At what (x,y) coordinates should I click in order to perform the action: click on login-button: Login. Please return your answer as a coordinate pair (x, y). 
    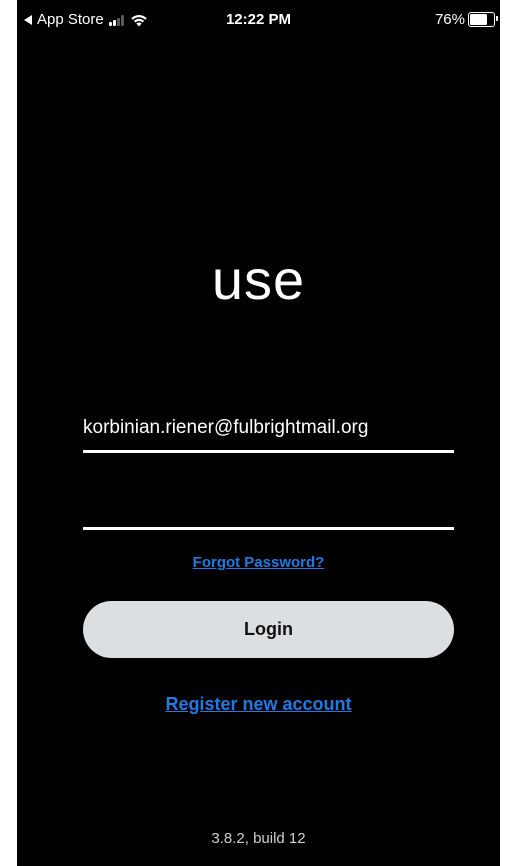
    Looking at the image, I should click on (268, 629).